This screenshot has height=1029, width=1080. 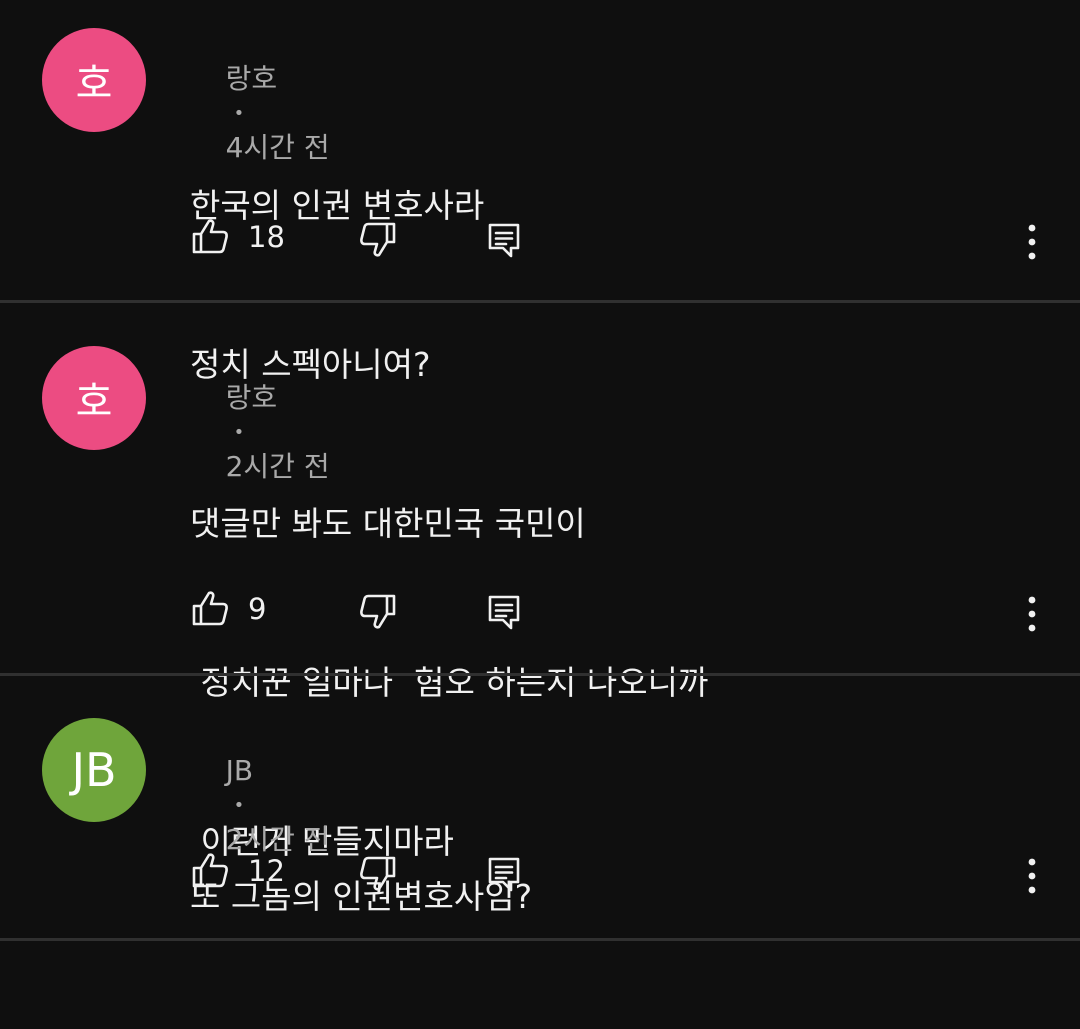 I want to click on like-button: 9, so click(x=228, y=609).